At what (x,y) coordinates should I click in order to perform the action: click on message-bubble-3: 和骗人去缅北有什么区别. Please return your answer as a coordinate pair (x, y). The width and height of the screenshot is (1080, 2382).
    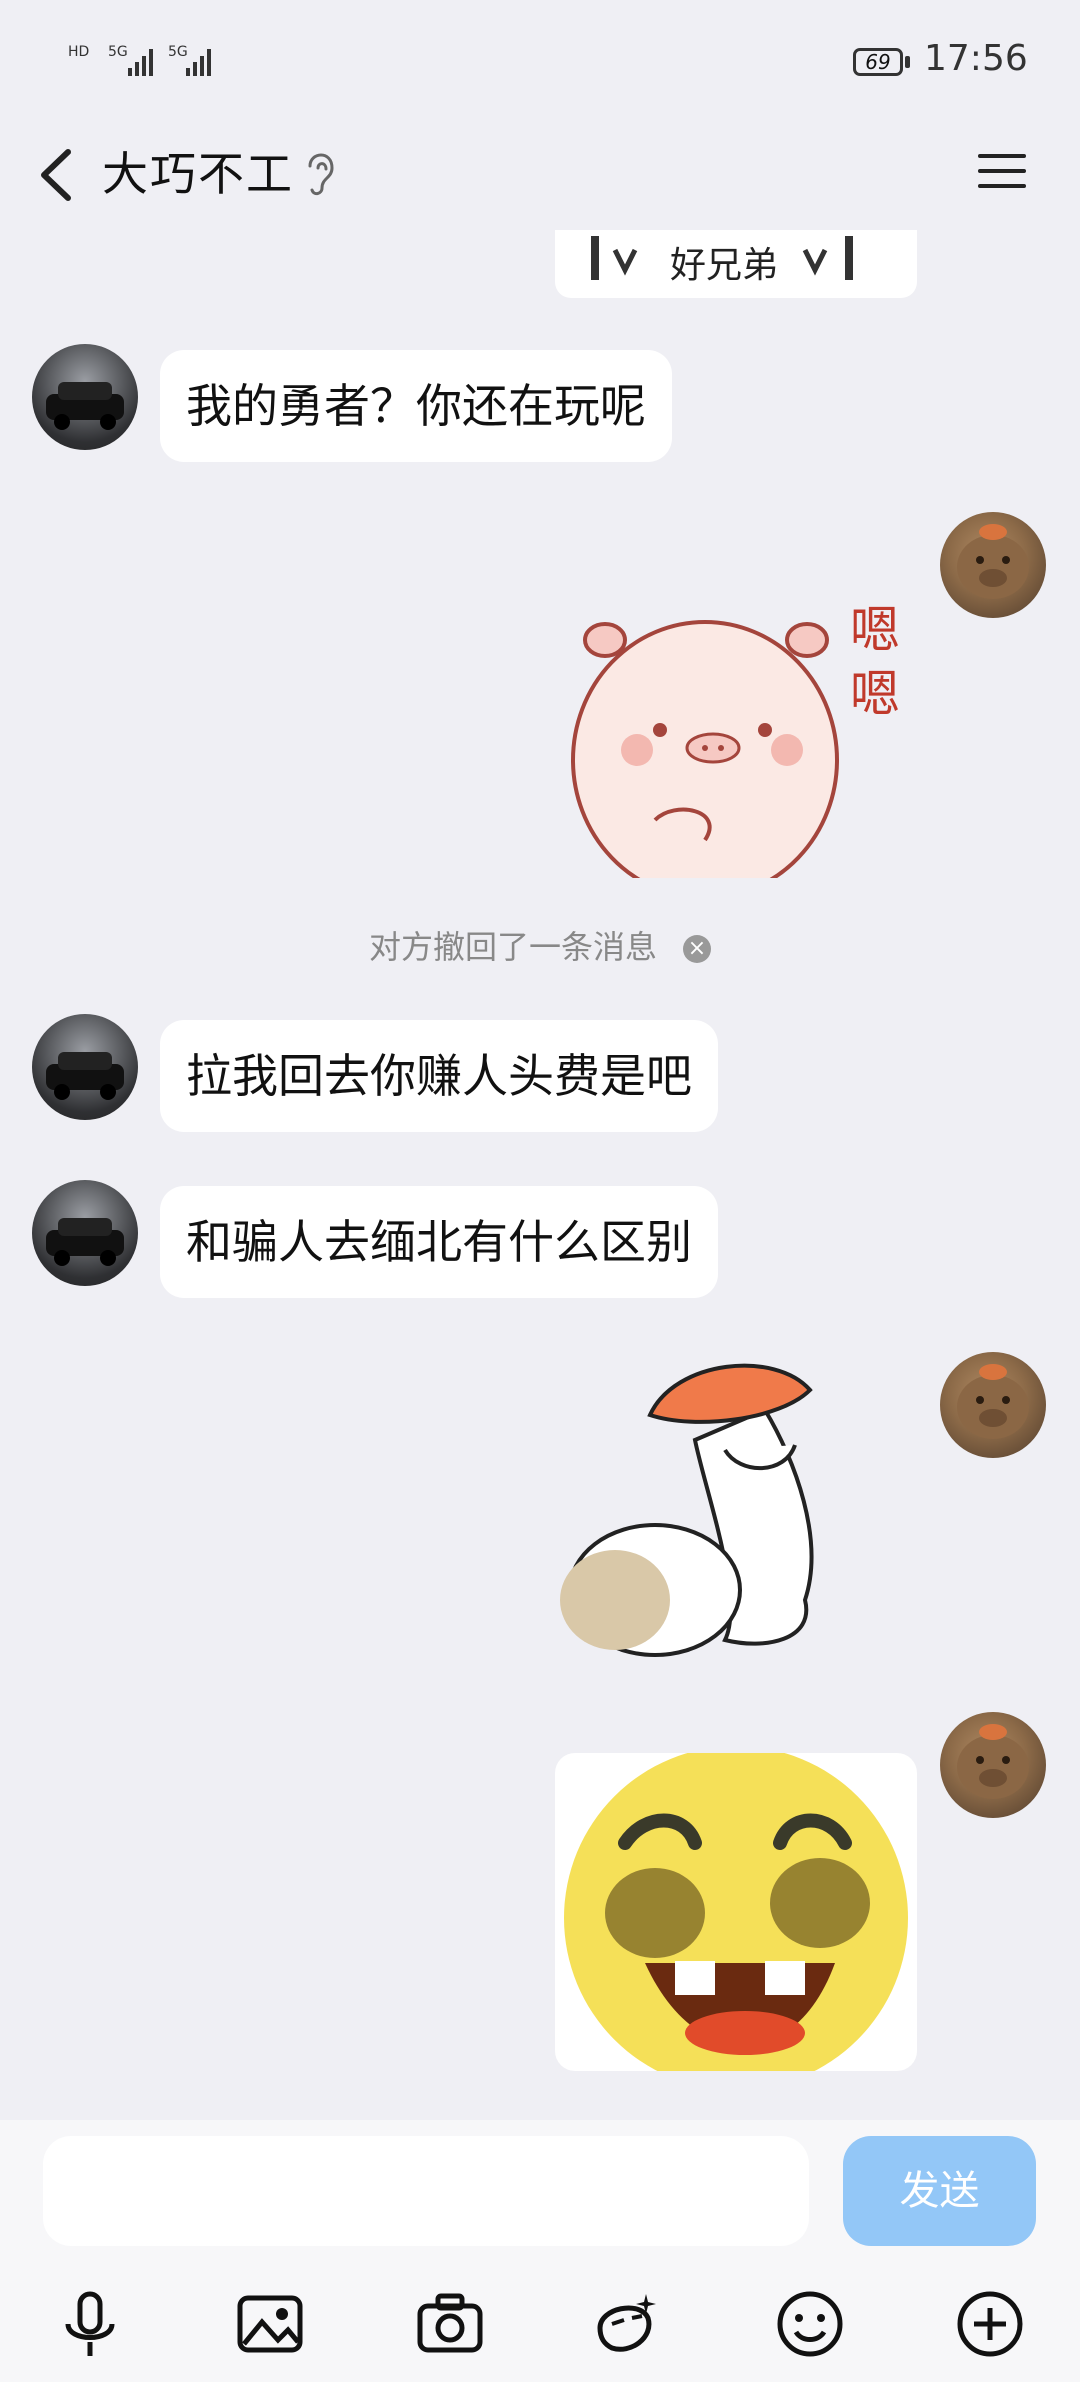
    Looking at the image, I should click on (439, 1242).